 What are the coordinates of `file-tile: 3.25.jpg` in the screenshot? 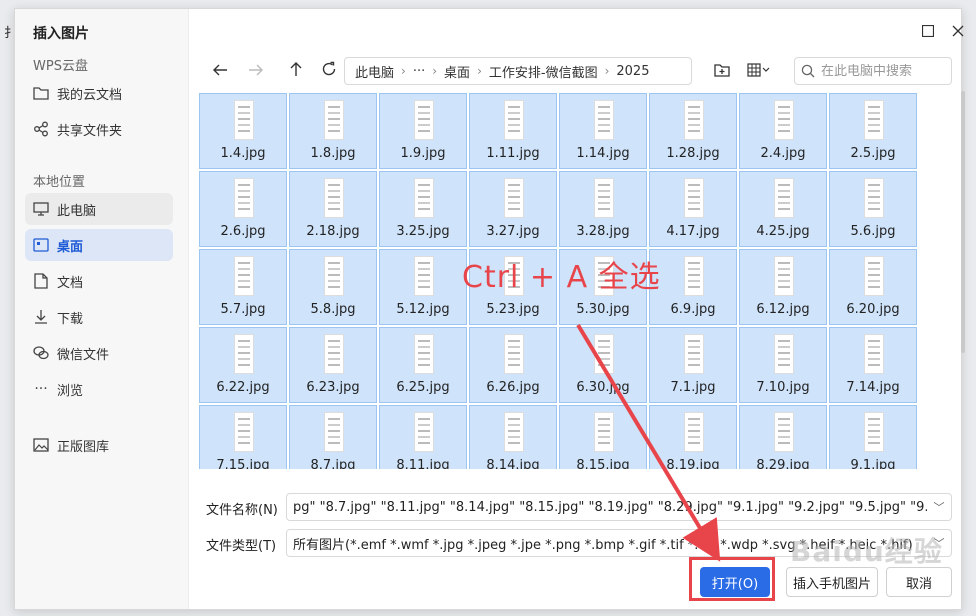 It's located at (423, 209).